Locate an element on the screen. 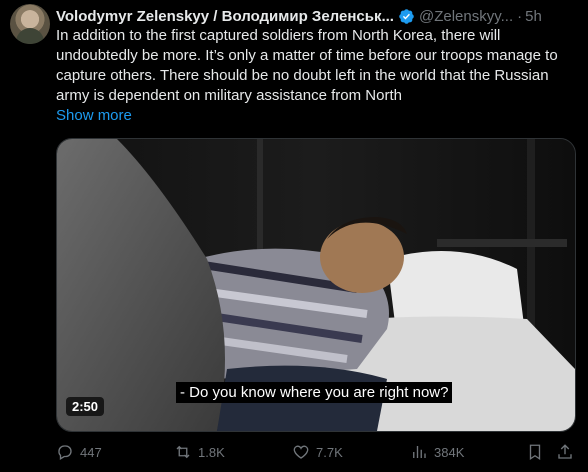 This screenshot has height=472, width=588. verified-badge-icon is located at coordinates (406, 16).